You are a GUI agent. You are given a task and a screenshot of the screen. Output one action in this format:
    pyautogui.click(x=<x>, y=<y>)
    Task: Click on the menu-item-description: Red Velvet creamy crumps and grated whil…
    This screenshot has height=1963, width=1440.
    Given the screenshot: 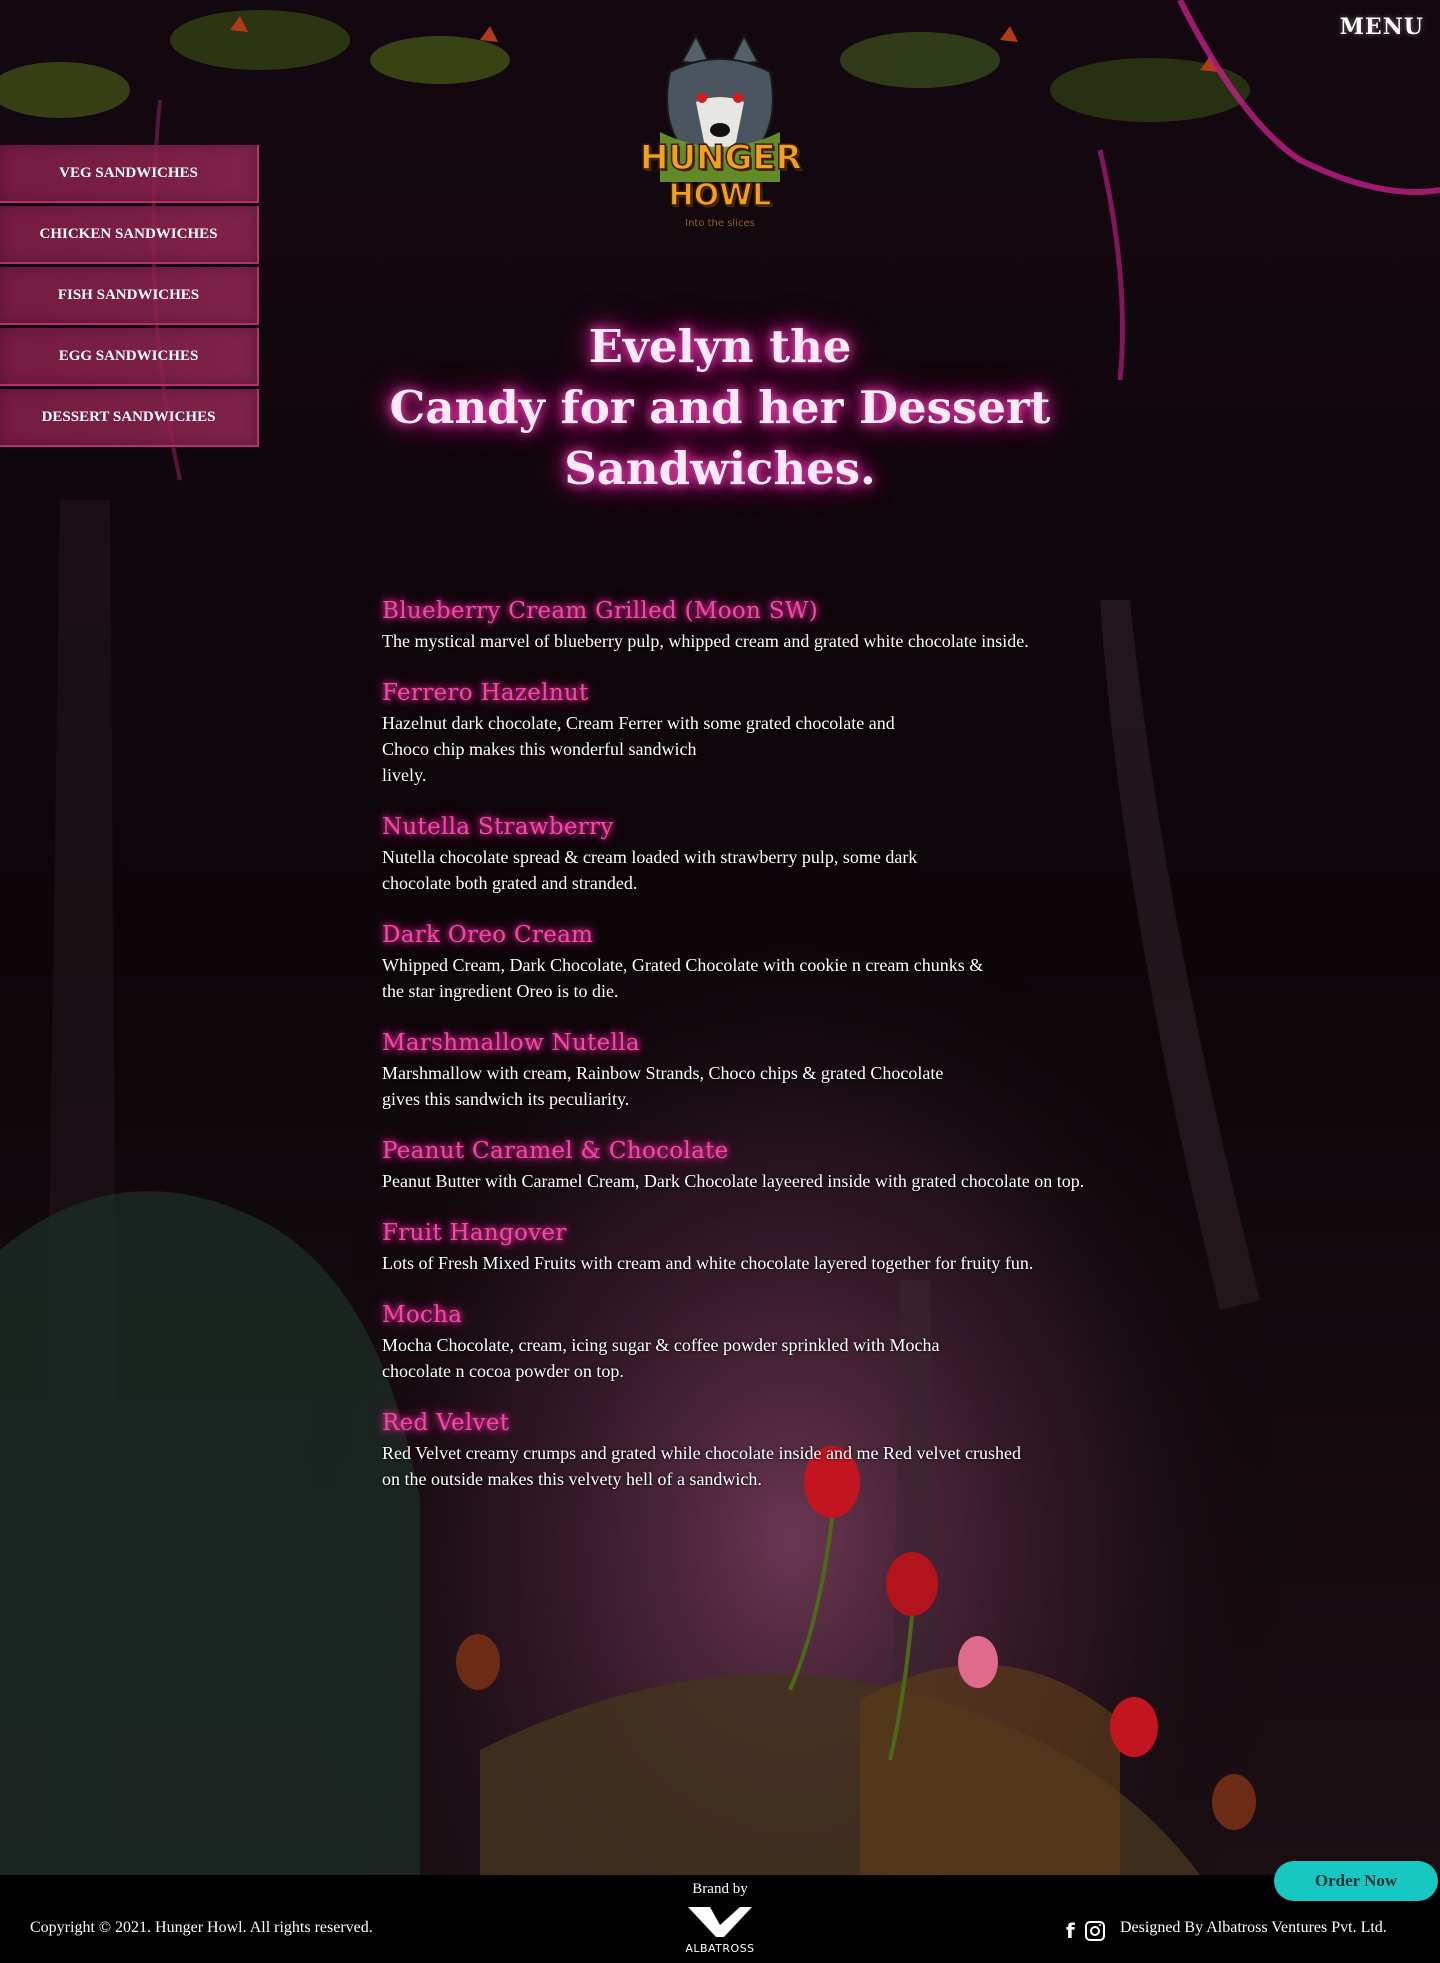 What is the action you would take?
    pyautogui.click(x=701, y=1466)
    